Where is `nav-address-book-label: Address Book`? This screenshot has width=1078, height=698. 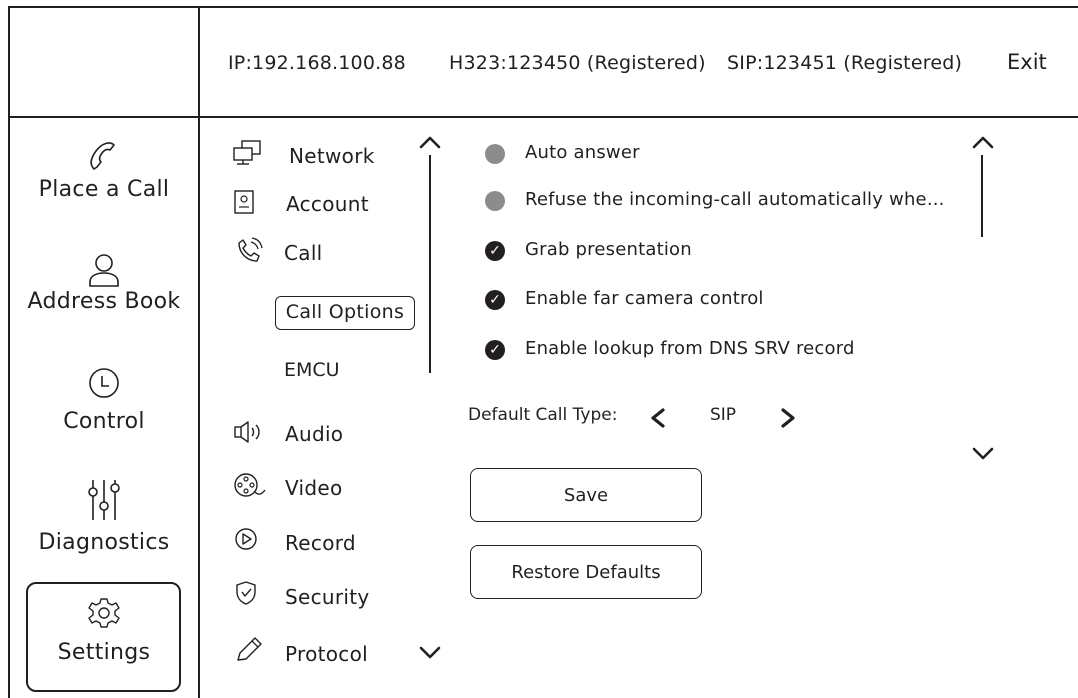 nav-address-book-label: Address Book is located at coordinates (104, 301).